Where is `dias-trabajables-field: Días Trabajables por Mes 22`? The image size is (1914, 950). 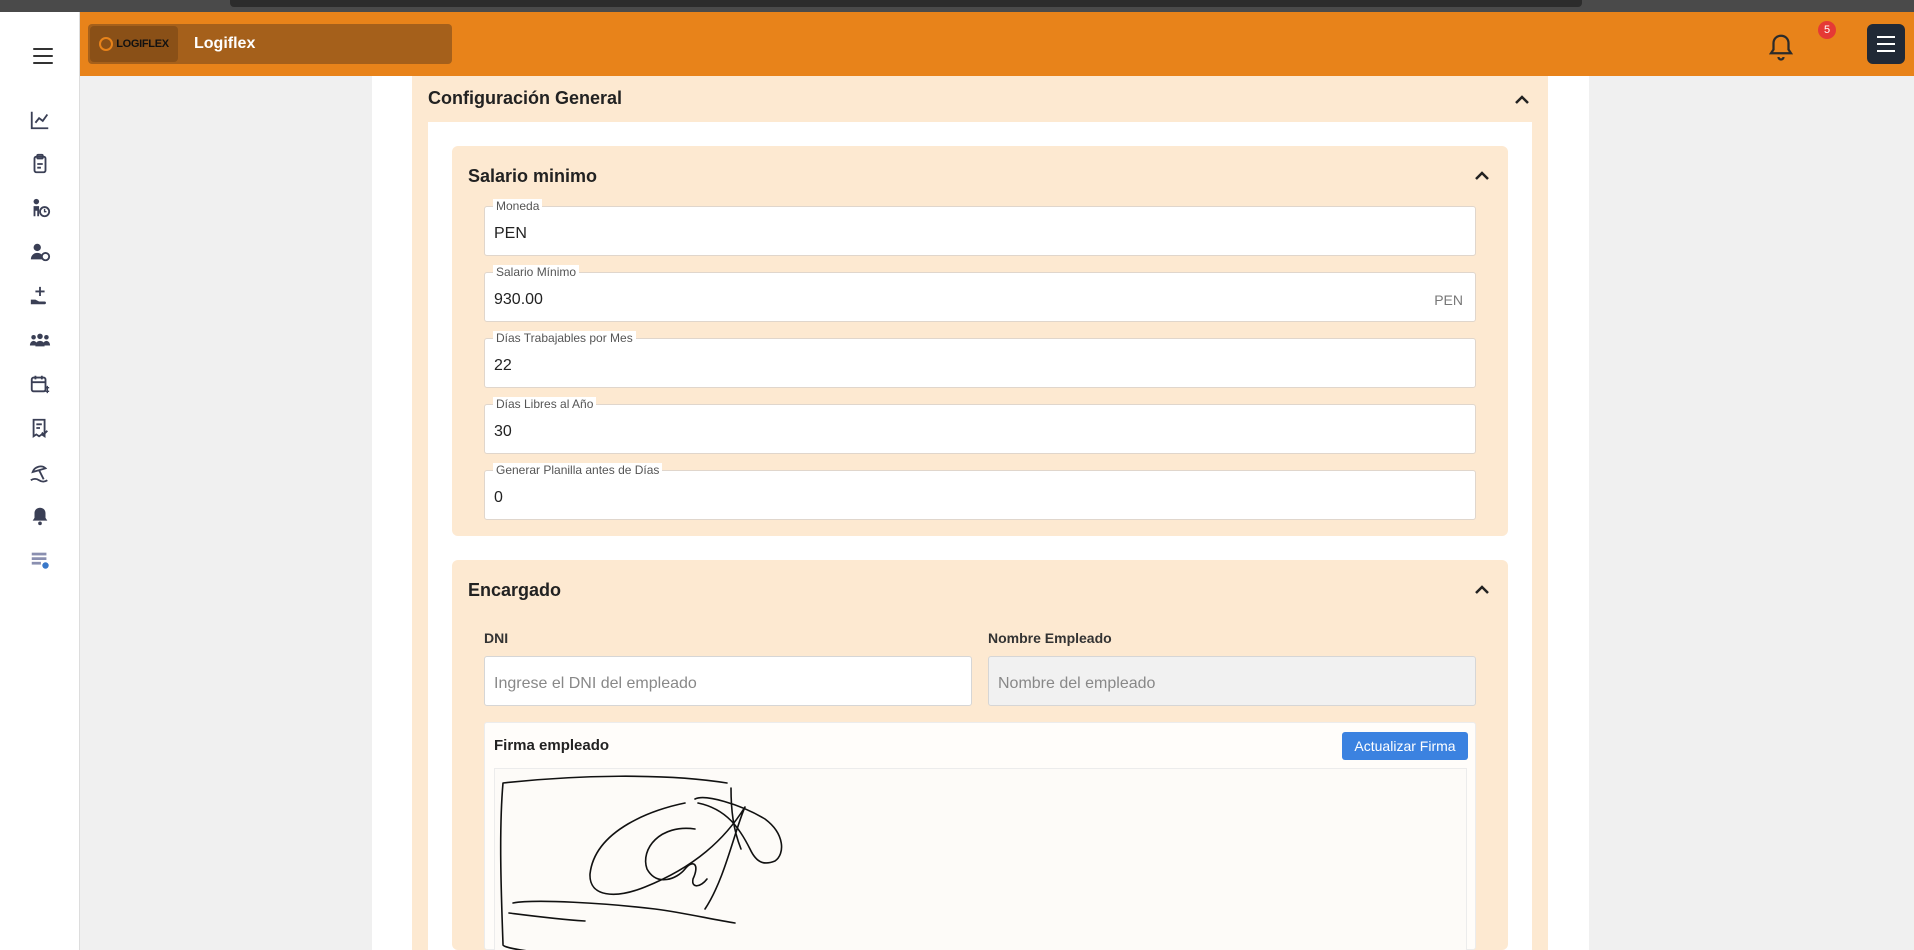 dias-trabajables-field: Días Trabajables por Mes 22 is located at coordinates (980, 359).